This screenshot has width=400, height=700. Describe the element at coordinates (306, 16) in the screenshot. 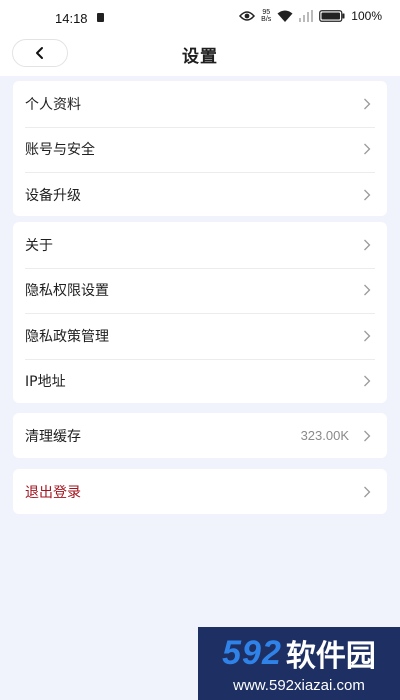

I see `signal-icon` at that location.